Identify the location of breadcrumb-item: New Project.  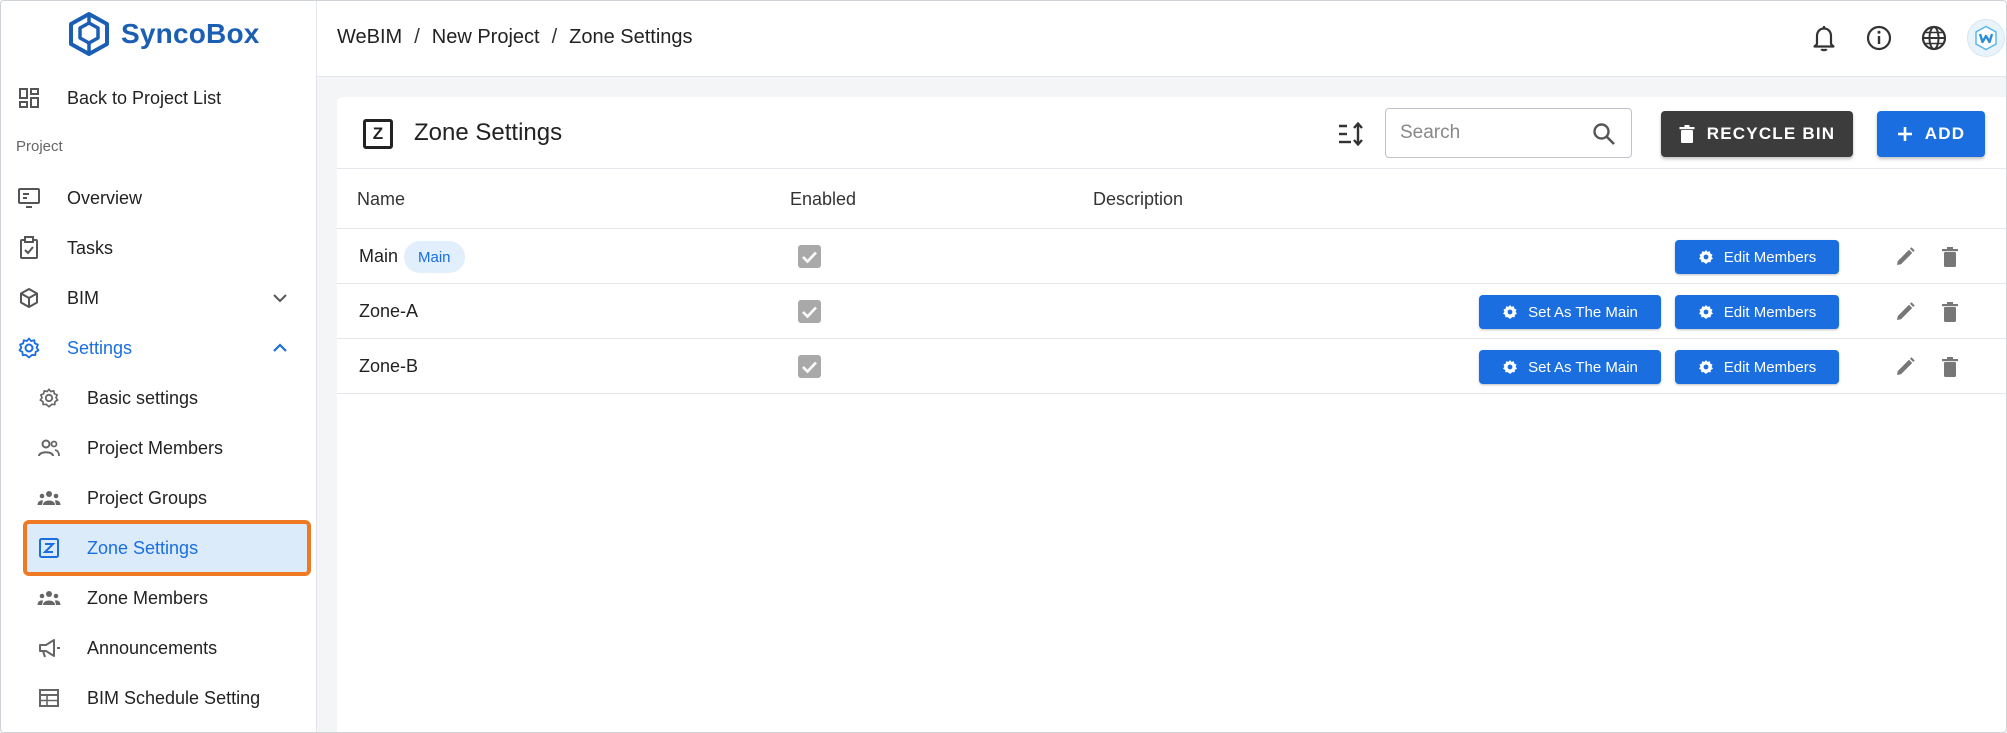
(486, 37).